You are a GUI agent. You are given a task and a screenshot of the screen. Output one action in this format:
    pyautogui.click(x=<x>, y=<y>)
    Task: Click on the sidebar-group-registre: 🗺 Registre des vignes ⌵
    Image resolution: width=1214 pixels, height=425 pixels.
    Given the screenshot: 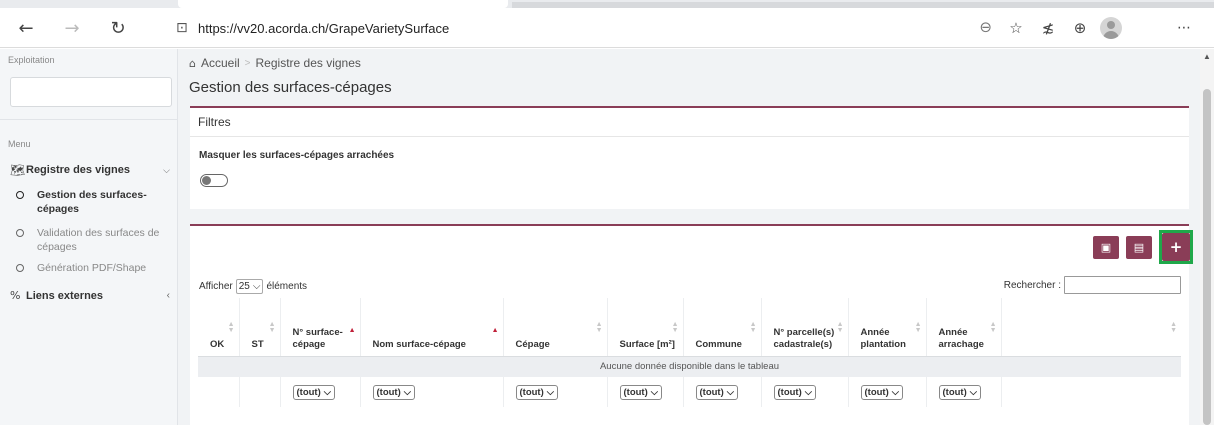 What is the action you would take?
    pyautogui.click(x=90, y=170)
    